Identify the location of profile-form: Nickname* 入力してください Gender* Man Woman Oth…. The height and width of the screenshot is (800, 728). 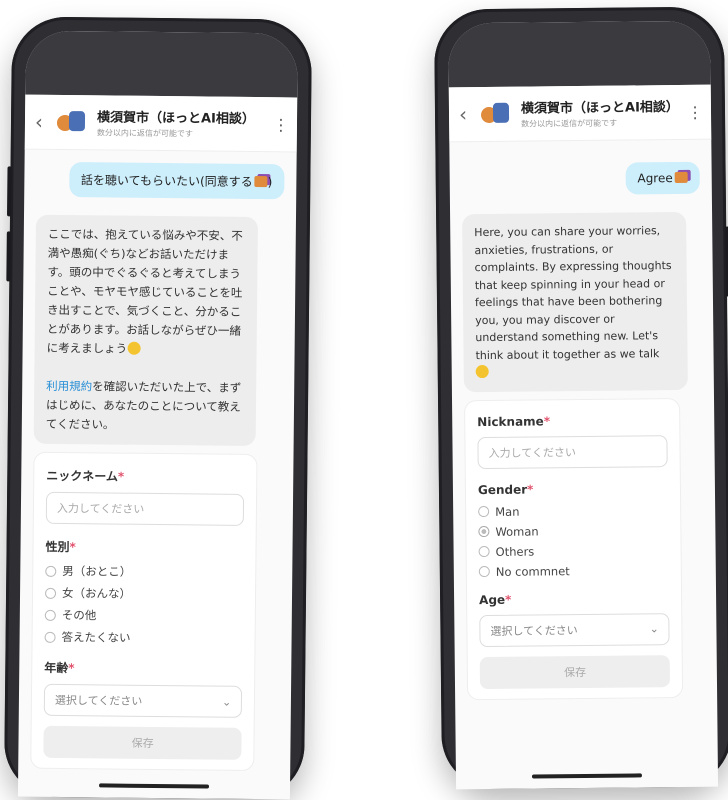
(574, 548).